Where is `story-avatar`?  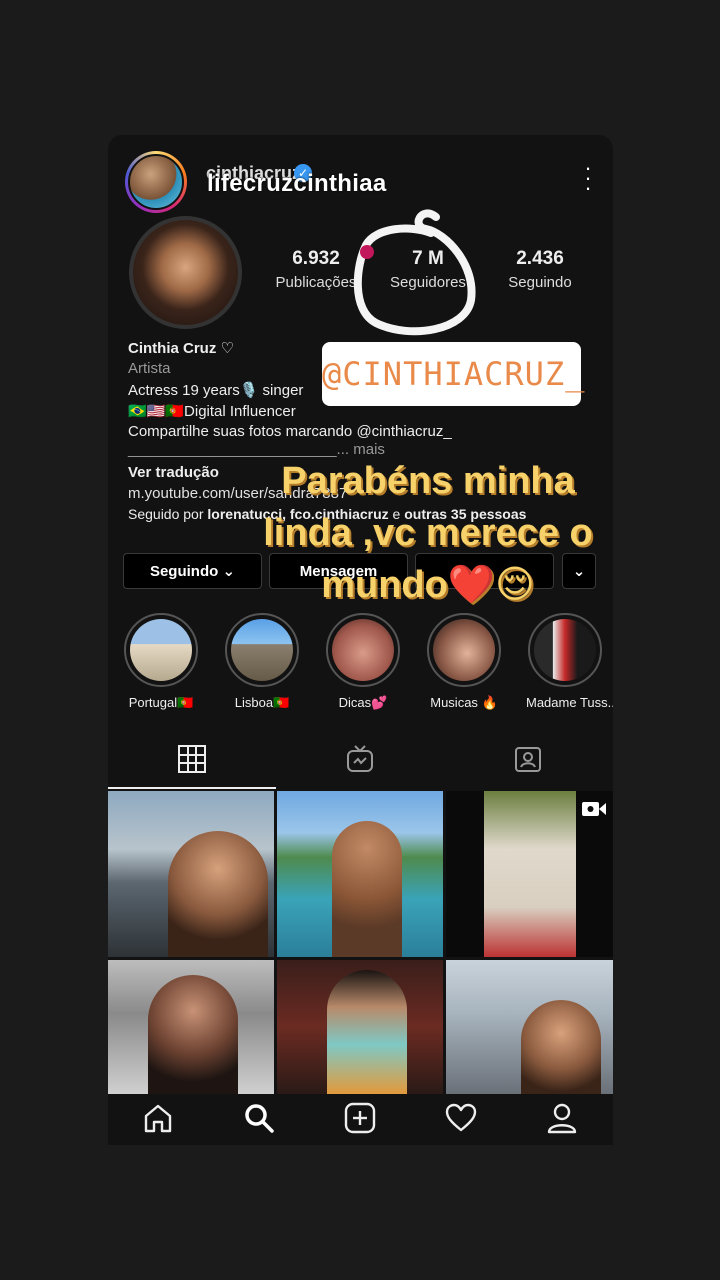 story-avatar is located at coordinates (156, 182).